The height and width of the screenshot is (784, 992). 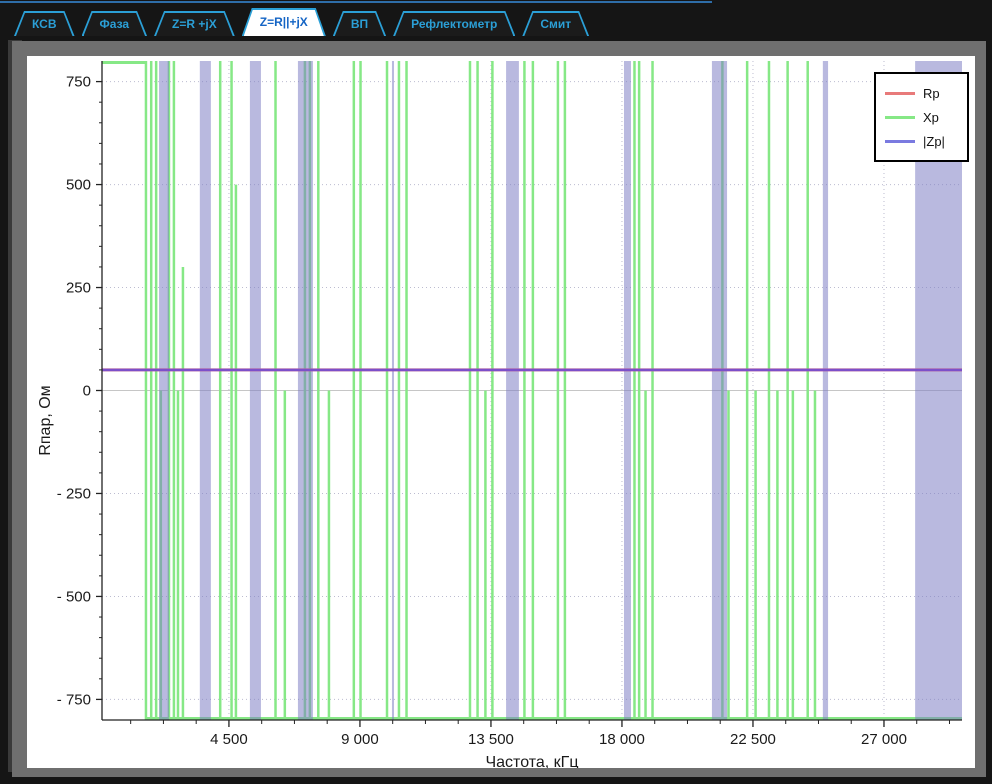 What do you see at coordinates (931, 117) in the screenshot?
I see `legend-label-xp: Xp` at bounding box center [931, 117].